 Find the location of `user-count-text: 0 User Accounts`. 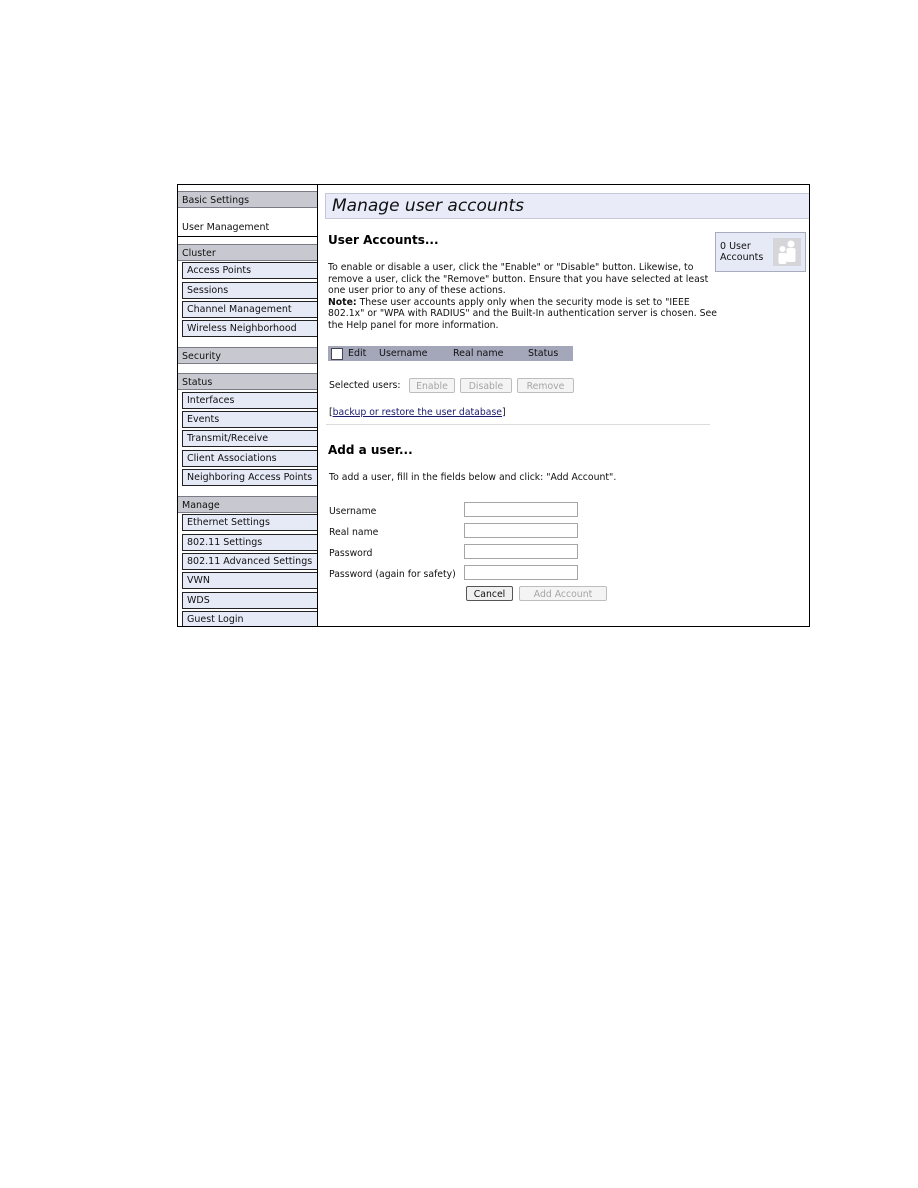

user-count-text: 0 User Accounts is located at coordinates (745, 252).